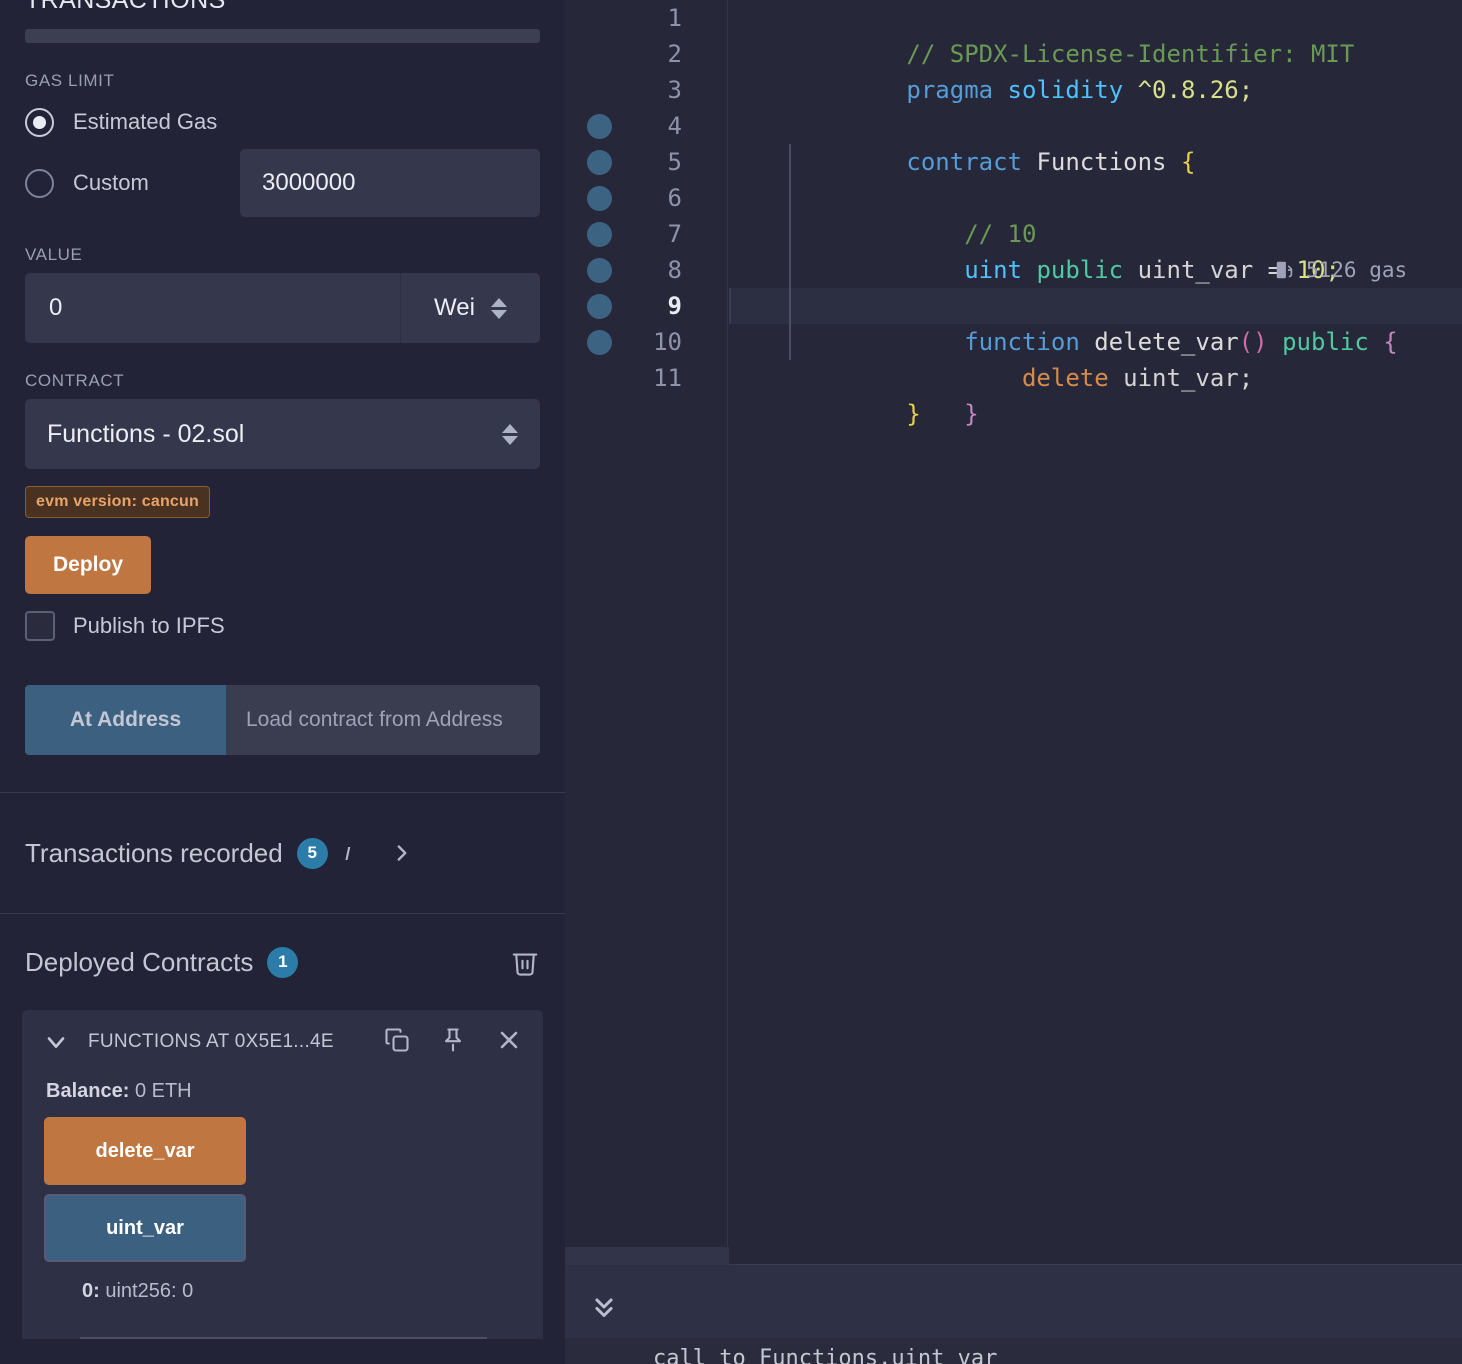  I want to click on trash-icon, so click(525, 962).